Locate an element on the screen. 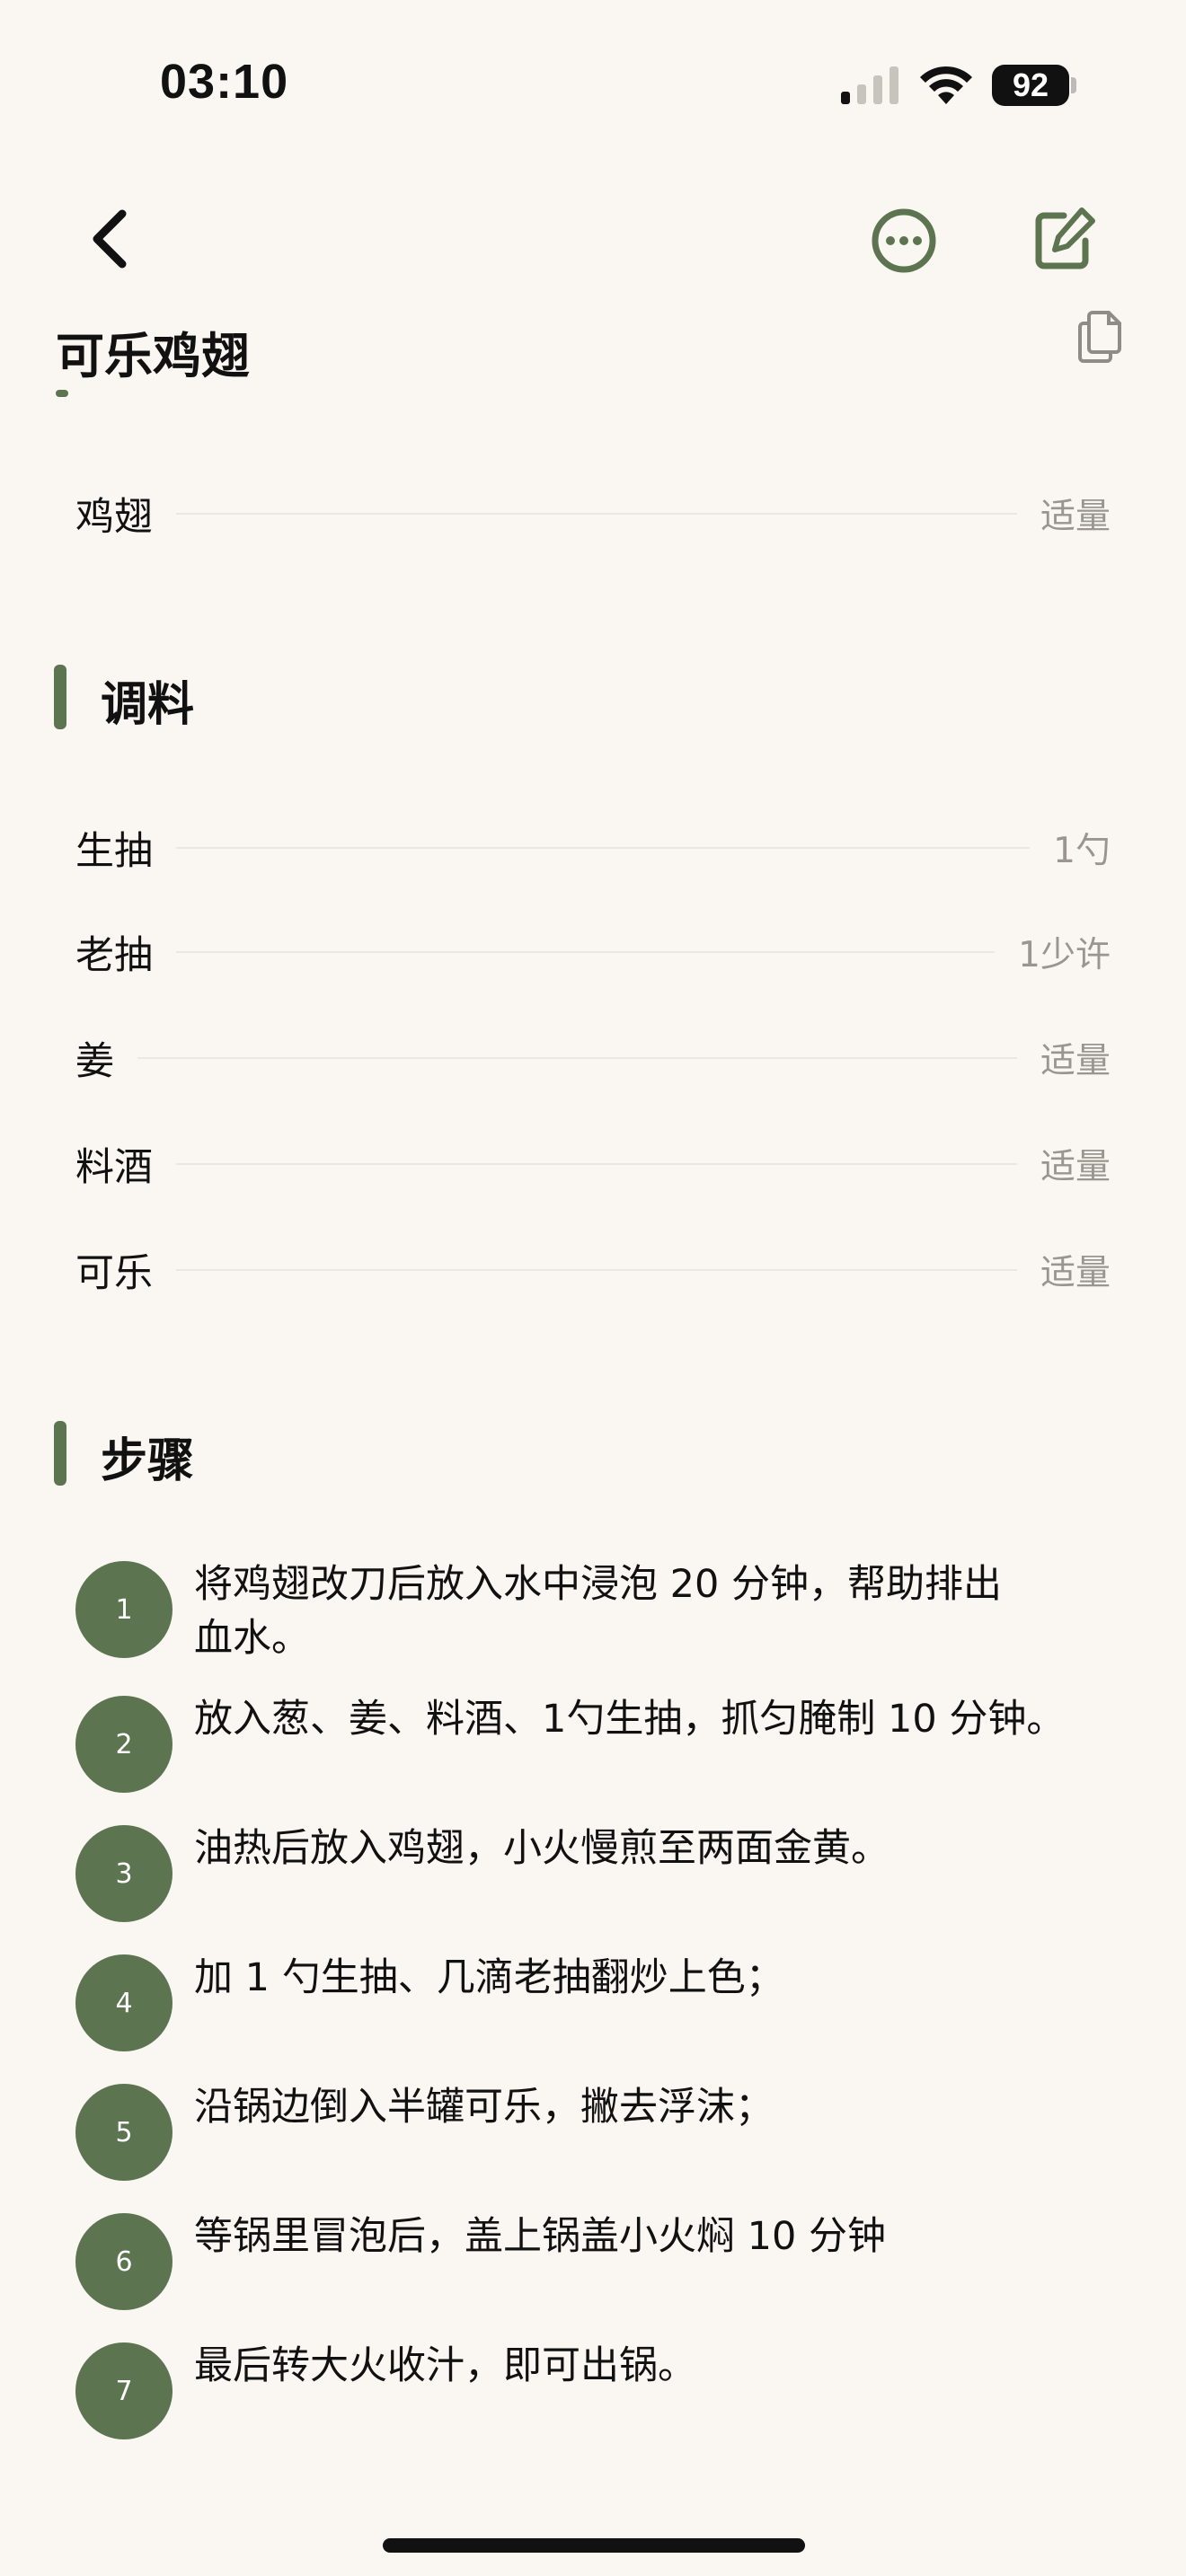 The image size is (1186, 2576). ingredient-row: 鸡翅 适量 is located at coordinates (593, 514).